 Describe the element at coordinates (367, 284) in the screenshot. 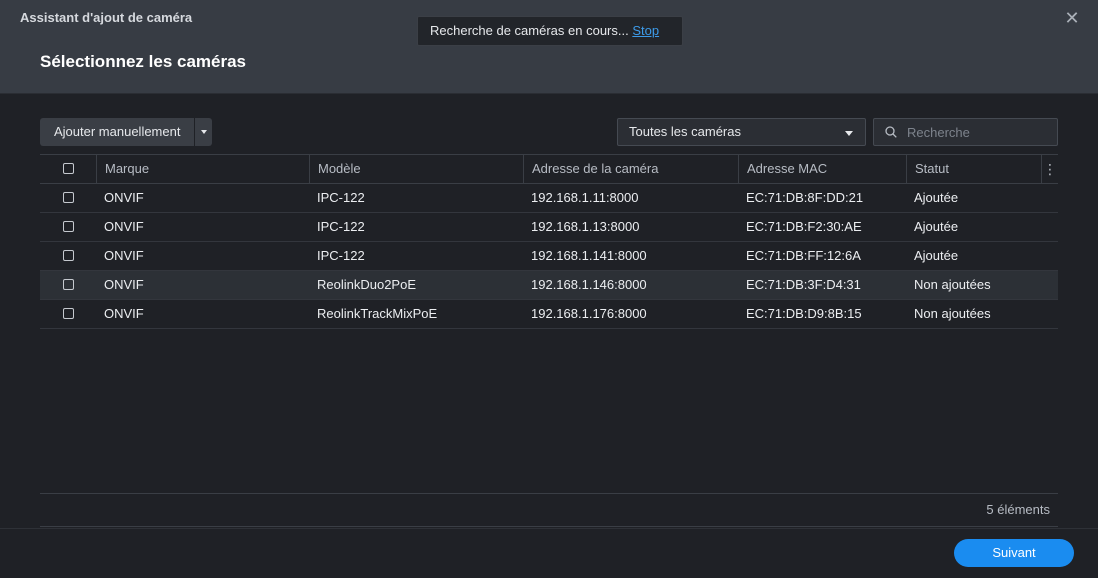

I see `cell-model: ReolinkDuo2PoE` at that location.